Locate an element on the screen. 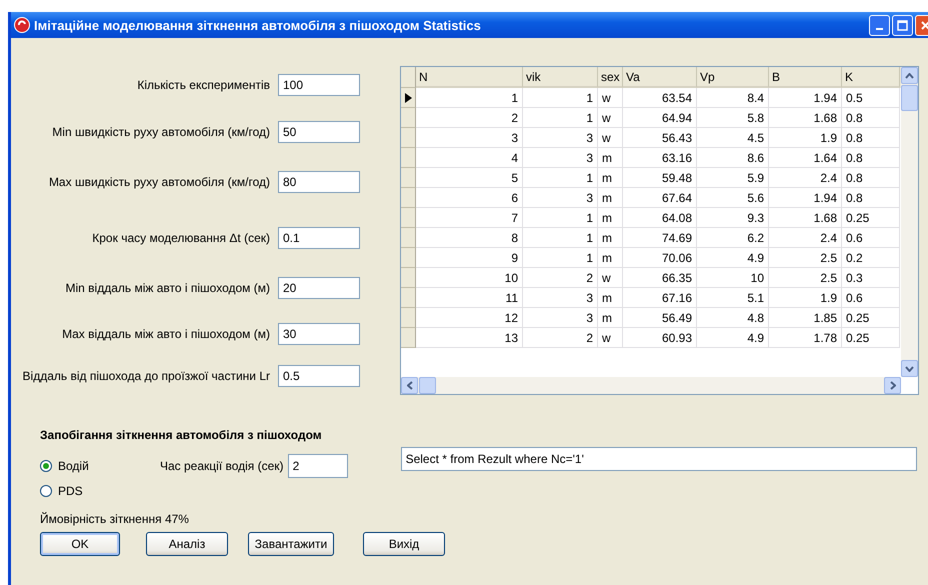 Image resolution: width=928 pixels, height=585 pixels. table-cell: 5.6 is located at coordinates (733, 198).